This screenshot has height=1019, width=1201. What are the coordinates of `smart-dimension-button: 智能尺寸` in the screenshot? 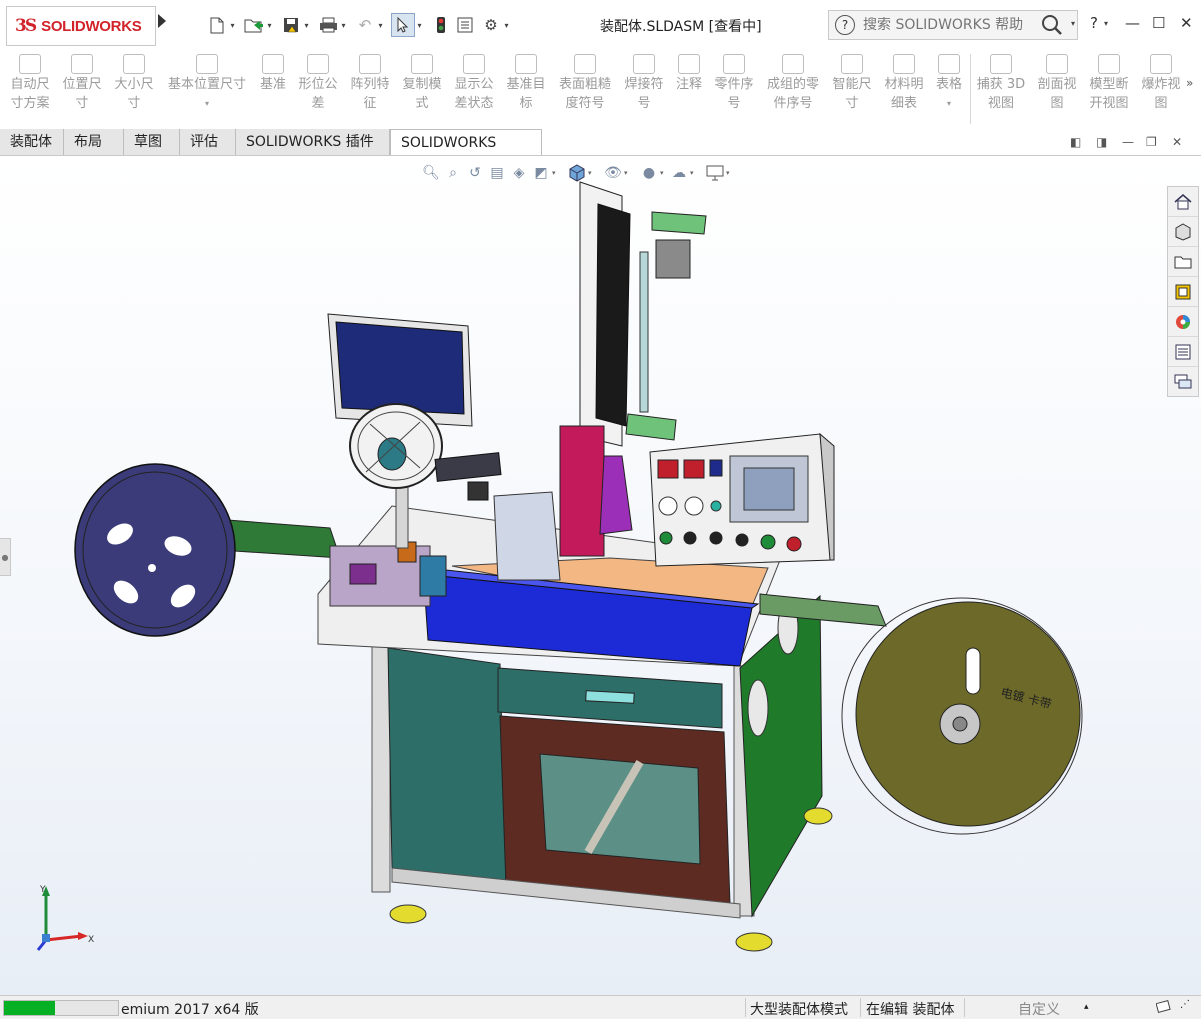 It's located at (852, 83).